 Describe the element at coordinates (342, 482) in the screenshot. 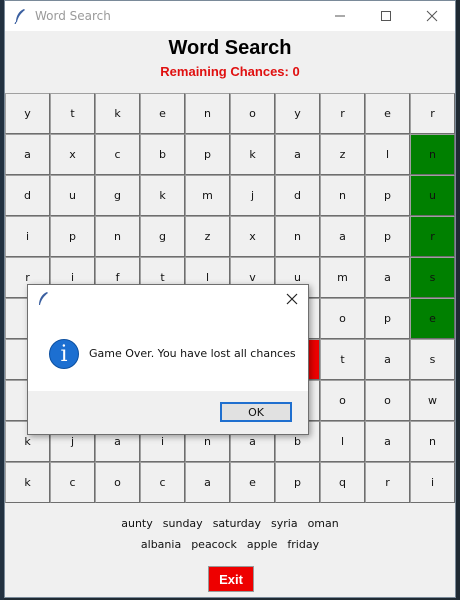

I see `grid-cell: q` at that location.